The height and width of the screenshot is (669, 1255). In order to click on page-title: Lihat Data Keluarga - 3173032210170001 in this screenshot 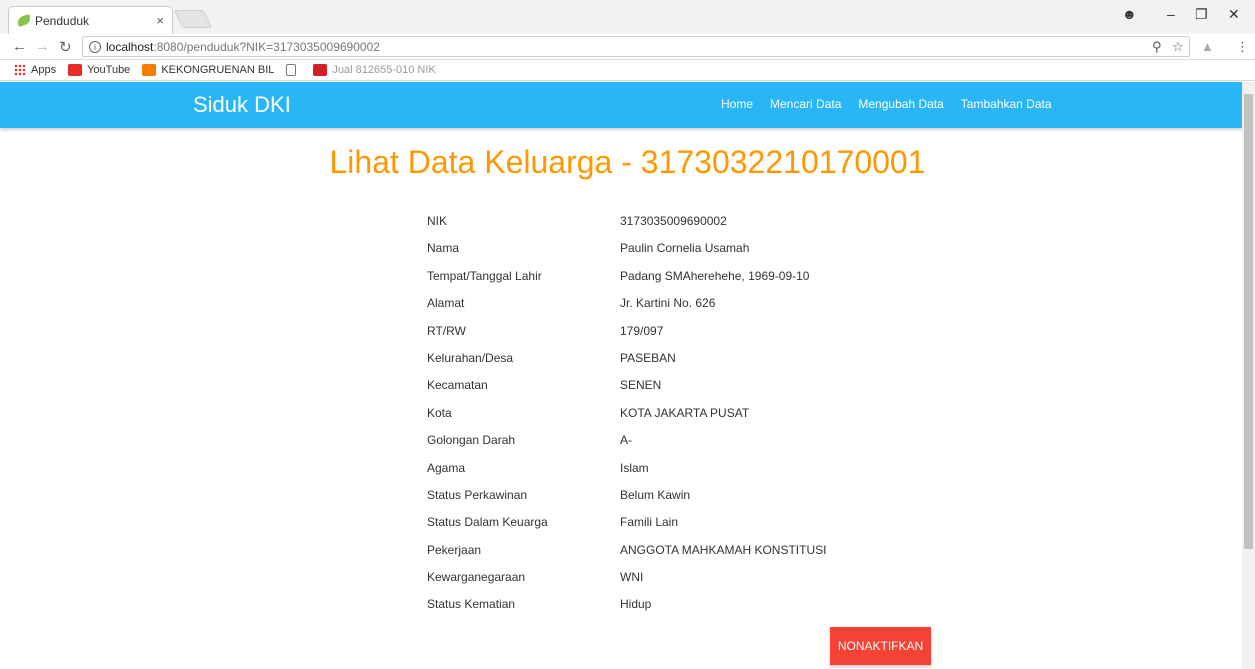, I will do `click(627, 162)`.